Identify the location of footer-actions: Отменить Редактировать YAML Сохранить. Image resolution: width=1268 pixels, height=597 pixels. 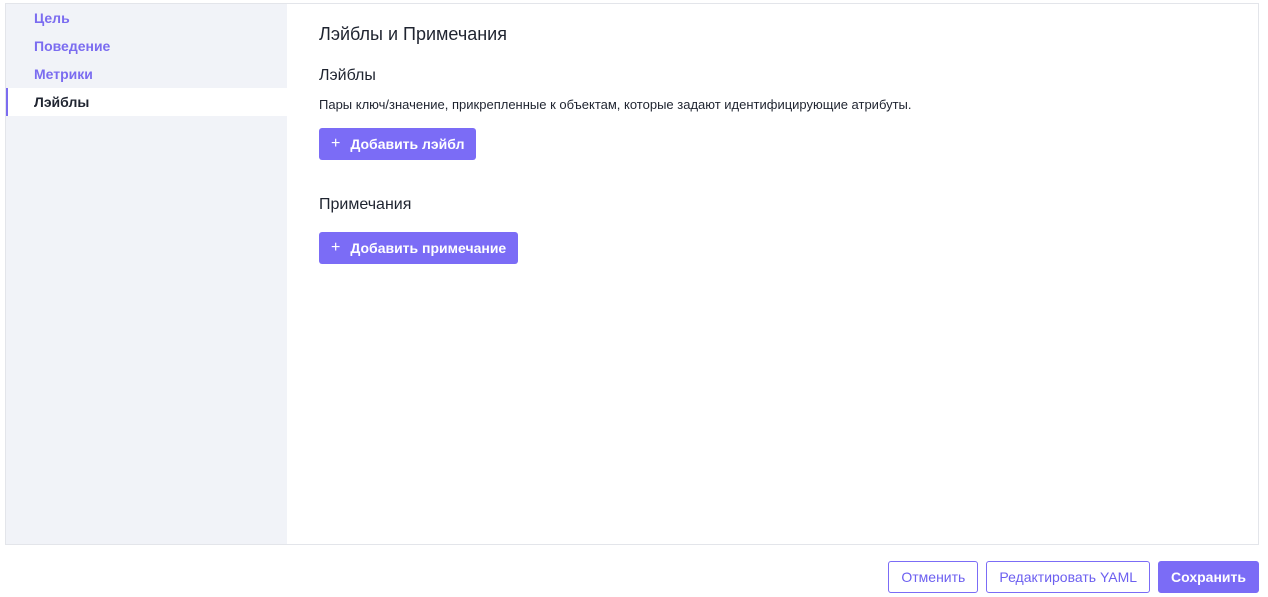
(1073, 577).